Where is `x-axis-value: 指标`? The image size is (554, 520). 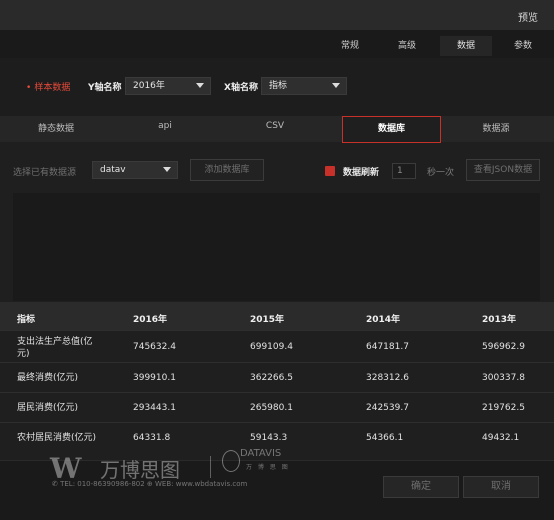
x-axis-value: 指标 is located at coordinates (278, 86).